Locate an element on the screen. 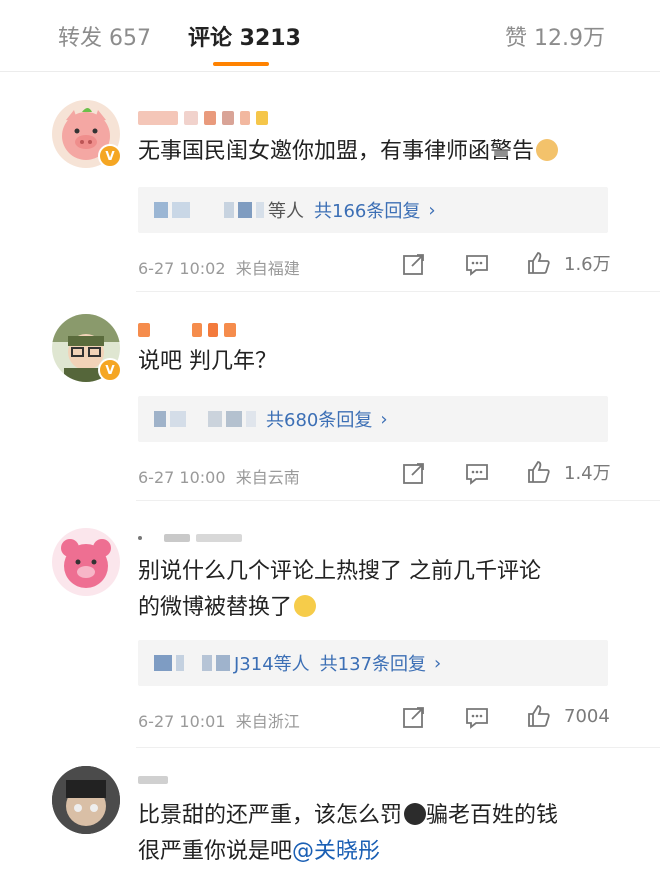 This screenshot has height=877, width=660. comment-meta: 6-27 10:02 来自福建 is located at coordinates (219, 268).